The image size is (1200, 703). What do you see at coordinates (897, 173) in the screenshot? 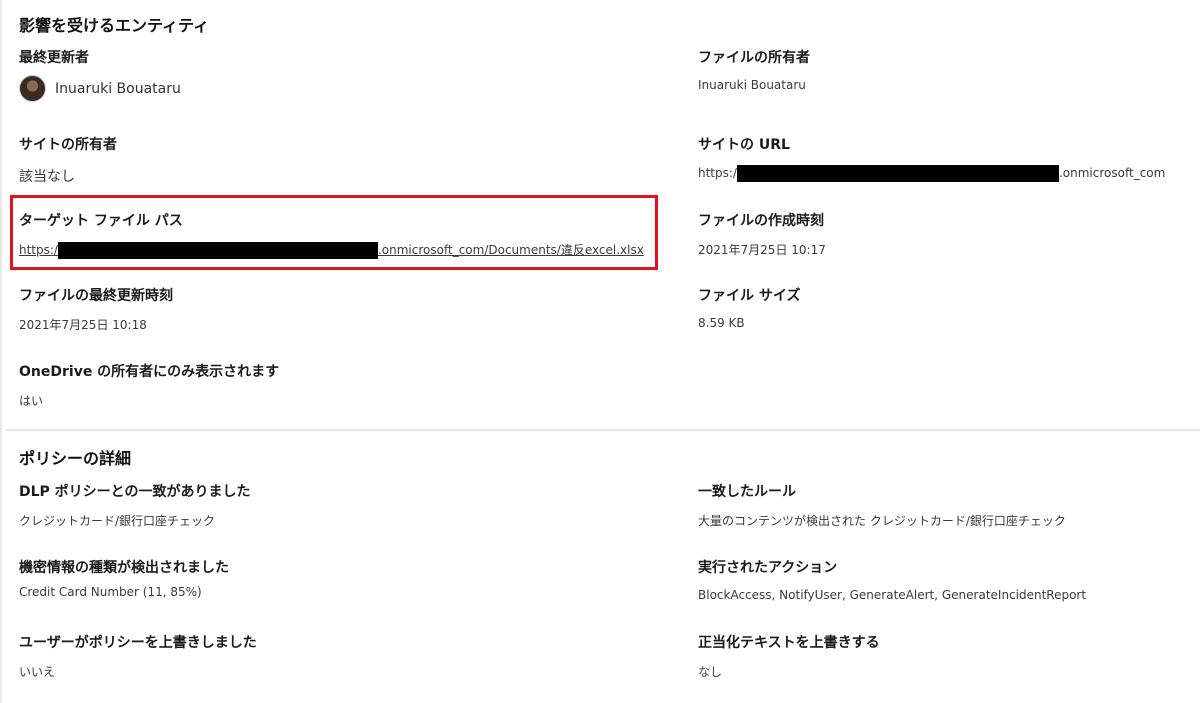
I see `redaction-bar` at bounding box center [897, 173].